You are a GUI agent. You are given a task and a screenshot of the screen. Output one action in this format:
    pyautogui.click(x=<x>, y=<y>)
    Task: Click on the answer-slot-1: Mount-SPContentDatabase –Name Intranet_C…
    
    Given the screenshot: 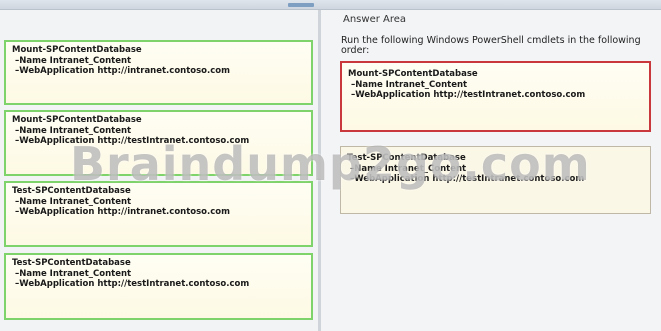 What is the action you would take?
    pyautogui.click(x=495, y=96)
    